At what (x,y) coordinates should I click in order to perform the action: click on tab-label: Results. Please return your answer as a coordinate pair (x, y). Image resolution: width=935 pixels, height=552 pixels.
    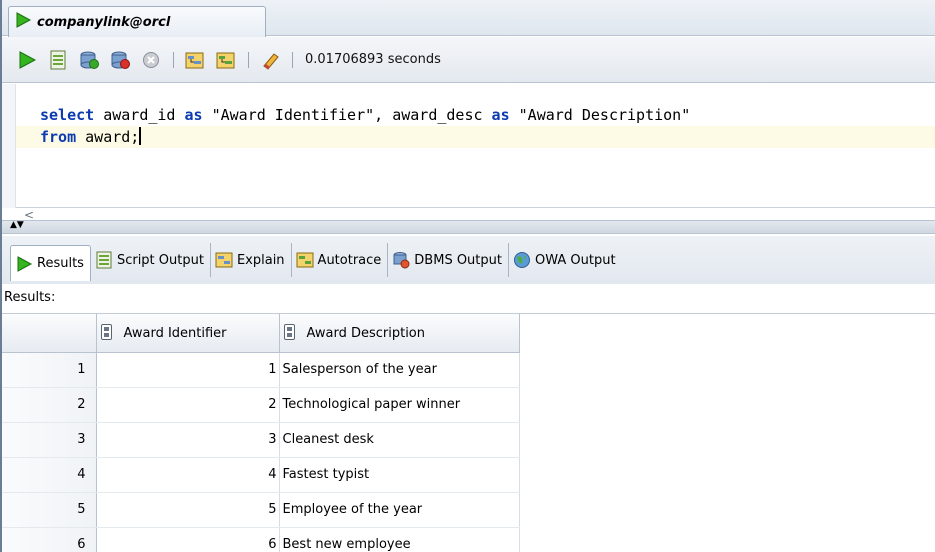
    Looking at the image, I should click on (60, 263).